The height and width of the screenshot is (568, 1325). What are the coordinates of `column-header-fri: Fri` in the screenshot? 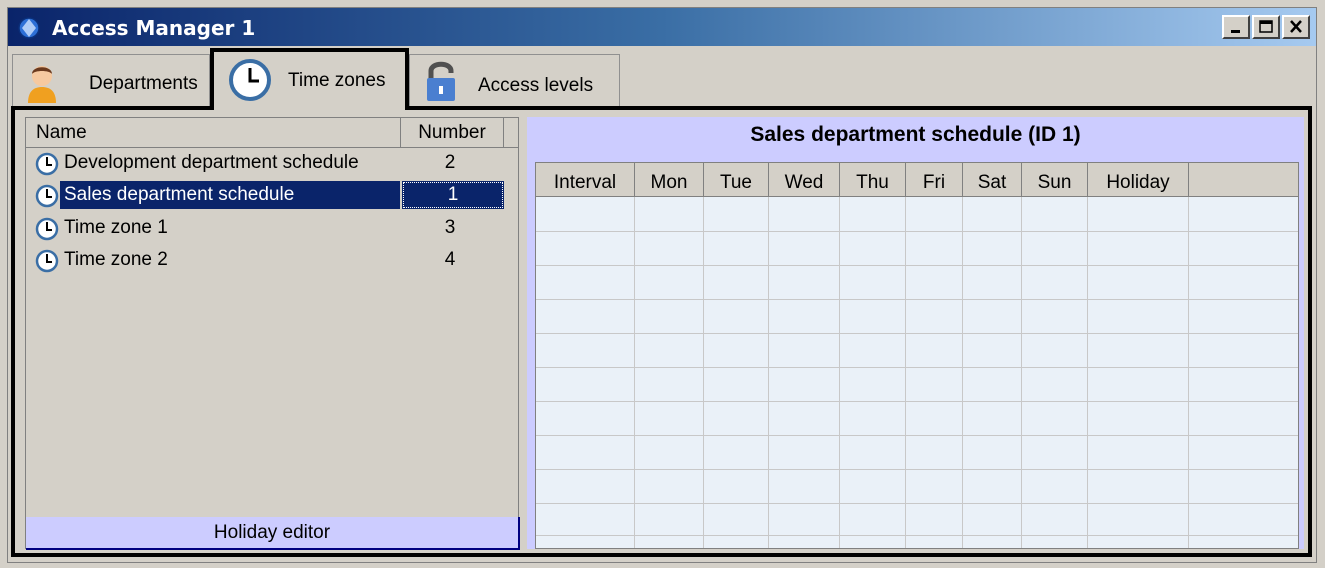 It's located at (934, 180).